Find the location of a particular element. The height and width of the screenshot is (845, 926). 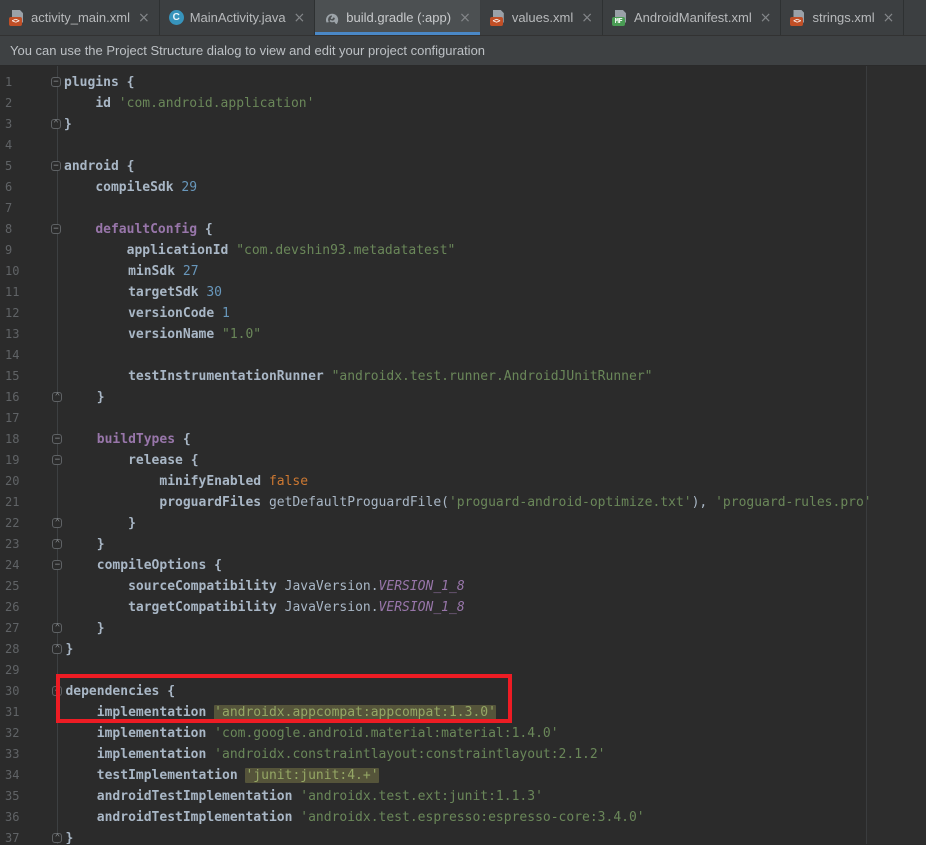

code-line-12: 12 versionCode 1 is located at coordinates (463, 313).